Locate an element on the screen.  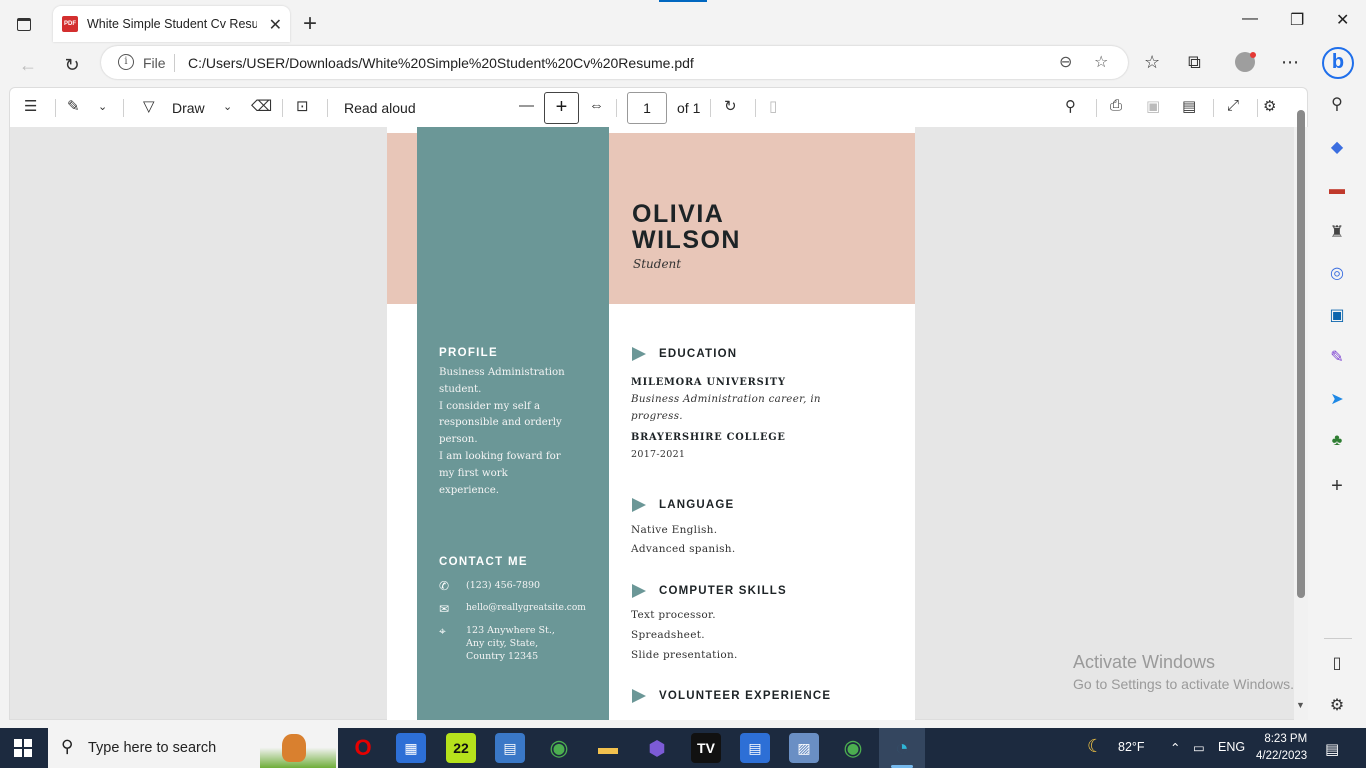
text-box-icon: ⊡ is located at coordinates (302, 106).